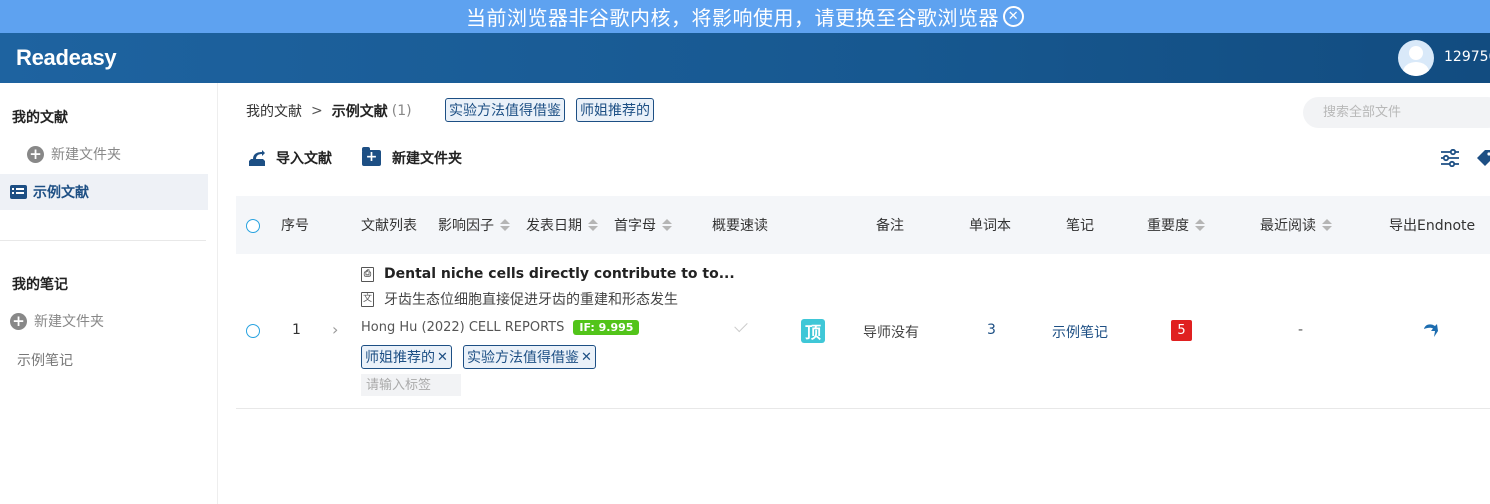 The image size is (1490, 504). What do you see at coordinates (45, 360) in the screenshot?
I see `sidebar-item-example-notes: 示例笔记` at bounding box center [45, 360].